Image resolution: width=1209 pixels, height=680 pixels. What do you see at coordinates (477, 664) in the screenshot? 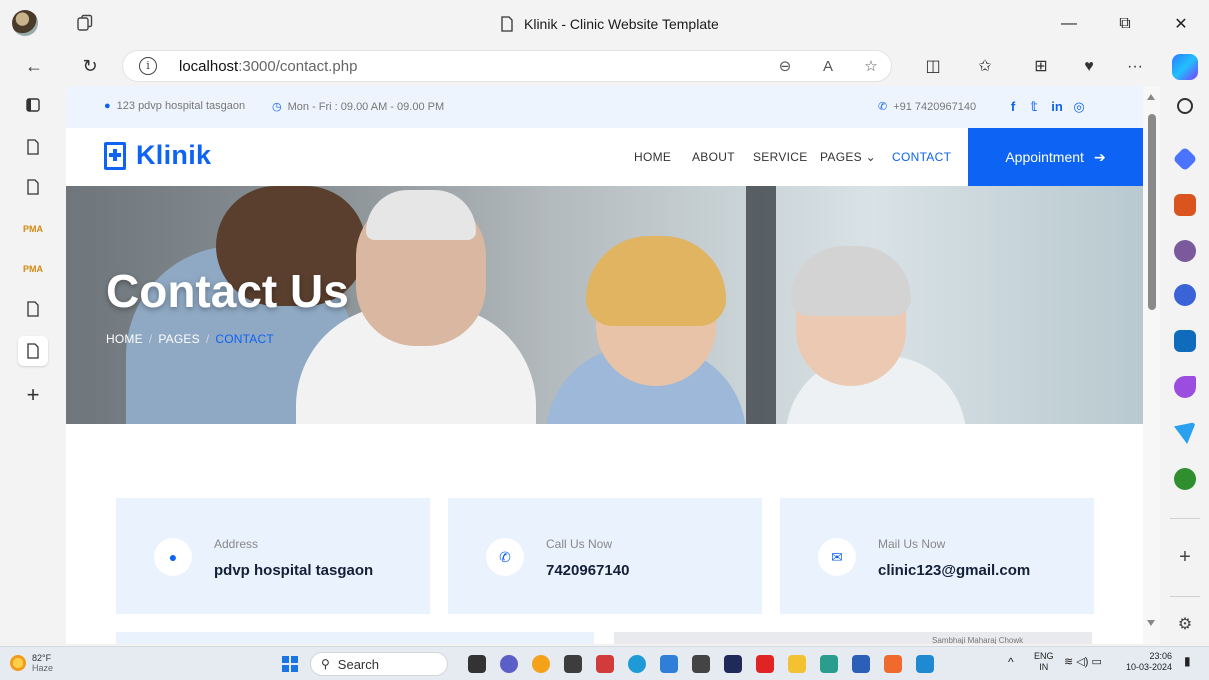
I see `task-view-icon` at bounding box center [477, 664].